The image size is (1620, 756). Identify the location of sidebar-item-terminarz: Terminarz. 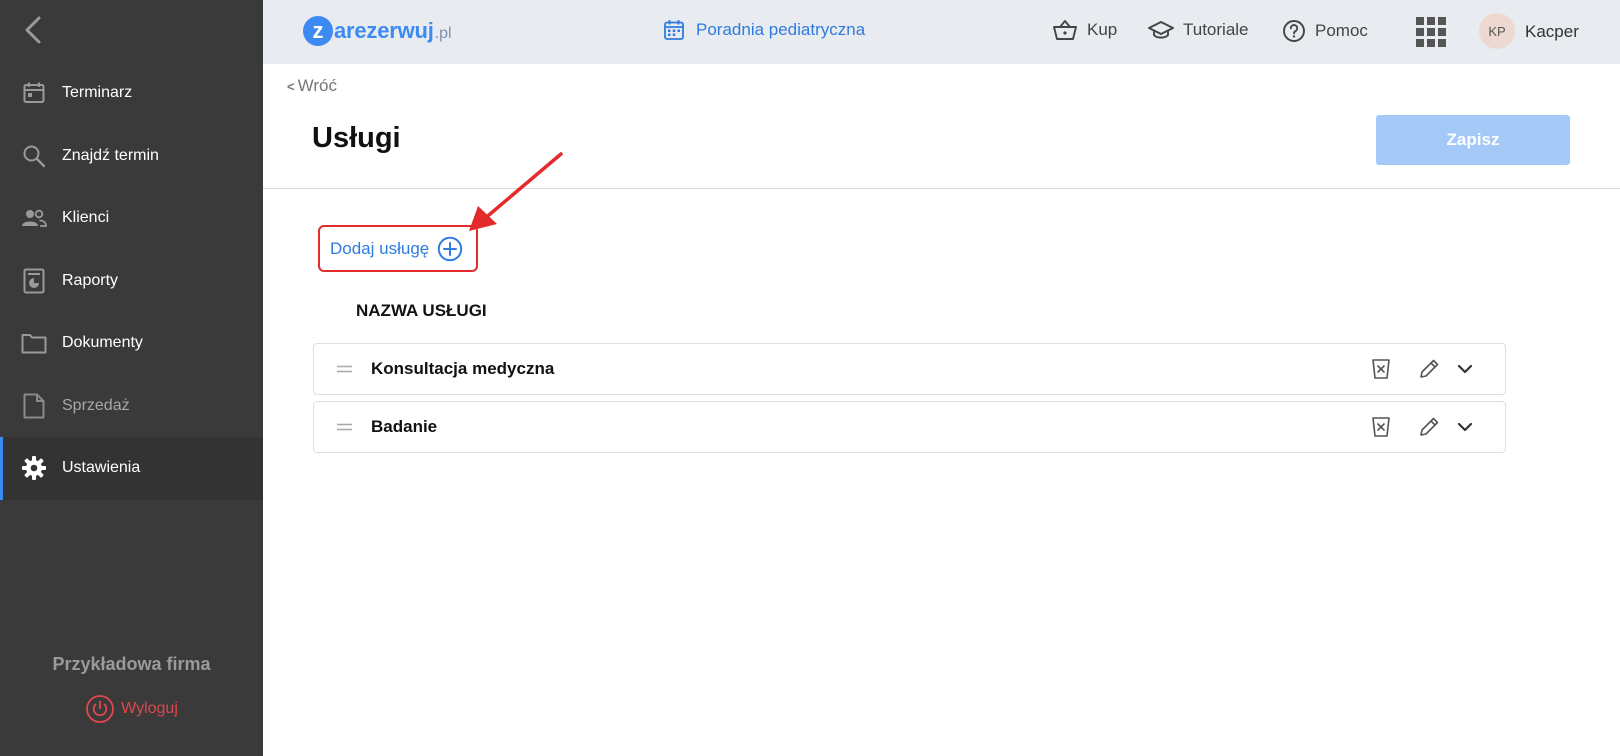
(131, 93).